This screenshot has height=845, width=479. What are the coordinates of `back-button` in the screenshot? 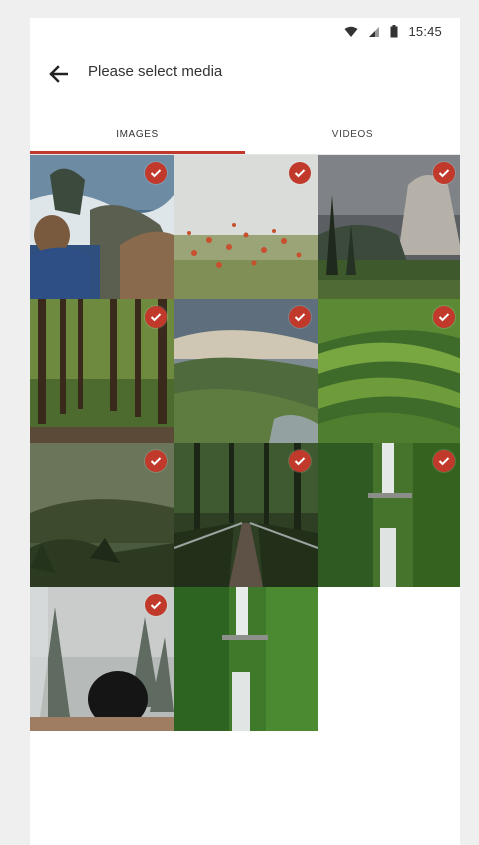 It's located at (58, 74).